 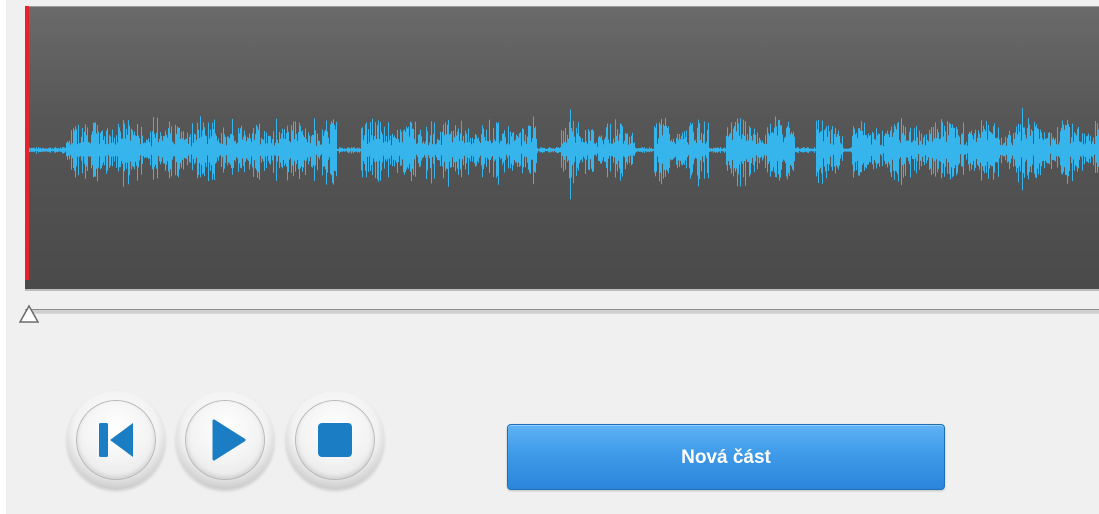 I want to click on skip-to-start-icon, so click(x=116, y=440).